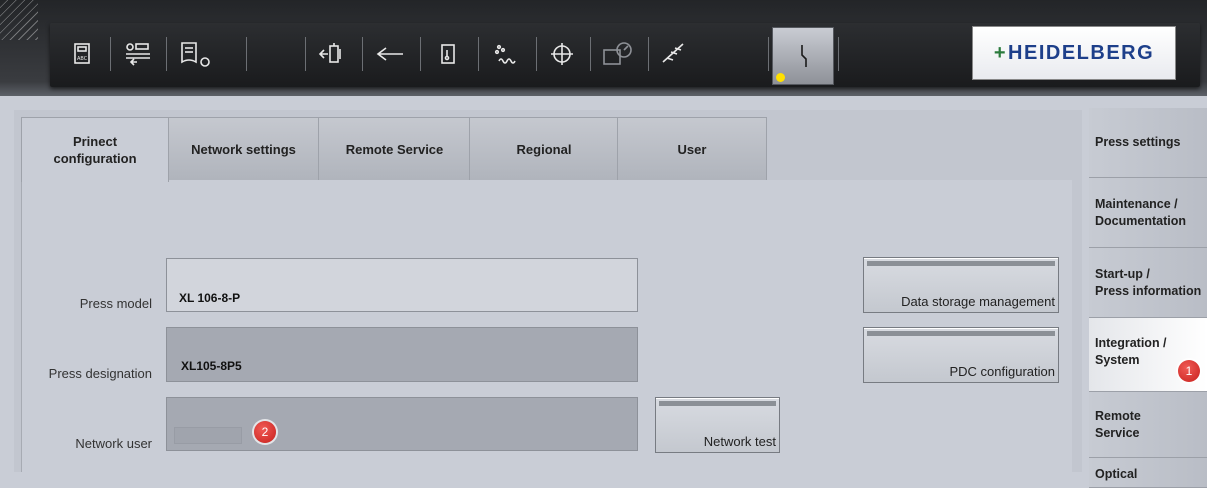 The width and height of the screenshot is (1207, 488). I want to click on data-transfer-icon, so click(138, 54).